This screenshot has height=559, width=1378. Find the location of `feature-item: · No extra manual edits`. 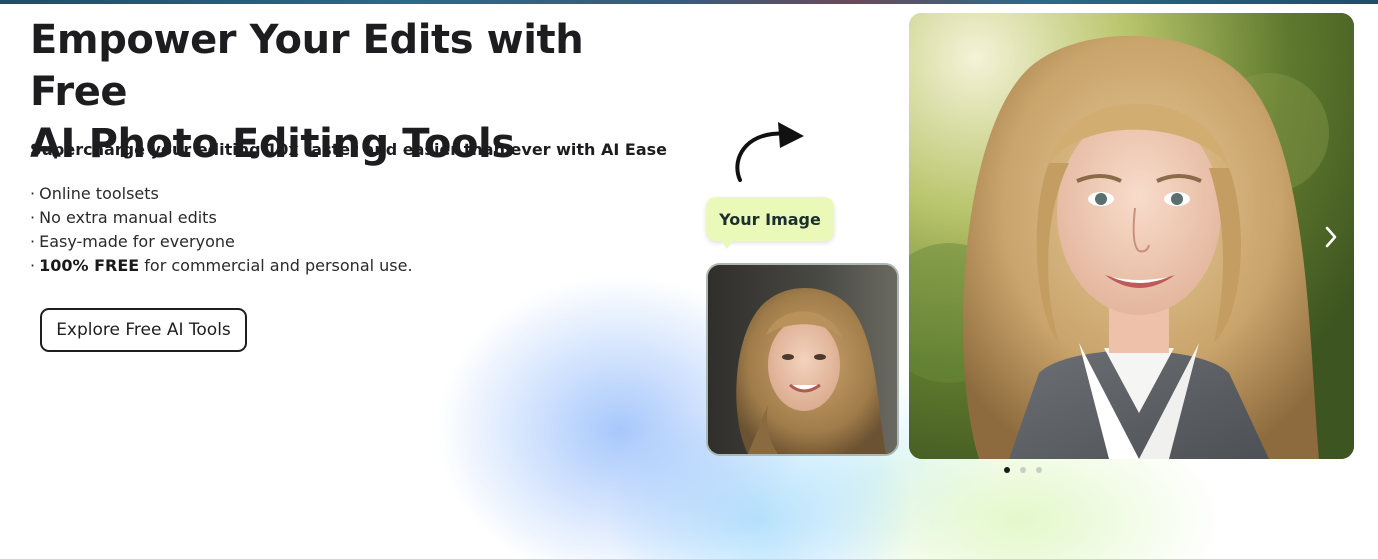

feature-item: · No extra manual edits is located at coordinates (221, 218).